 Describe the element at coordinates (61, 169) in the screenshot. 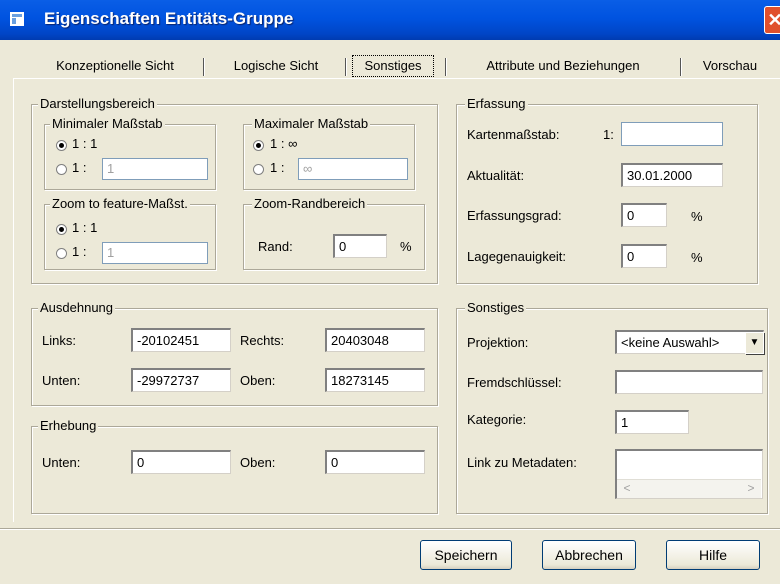

I see `min-radio-custom` at that location.